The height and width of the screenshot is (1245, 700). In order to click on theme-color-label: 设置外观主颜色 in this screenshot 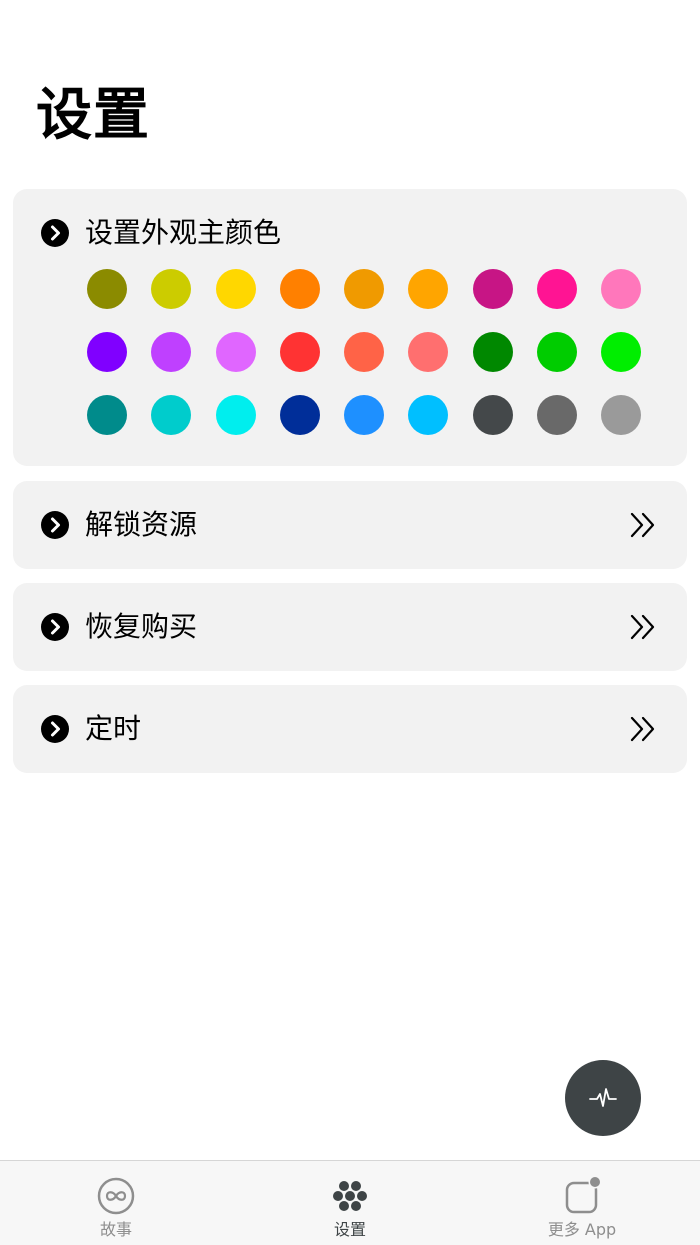, I will do `click(183, 232)`.